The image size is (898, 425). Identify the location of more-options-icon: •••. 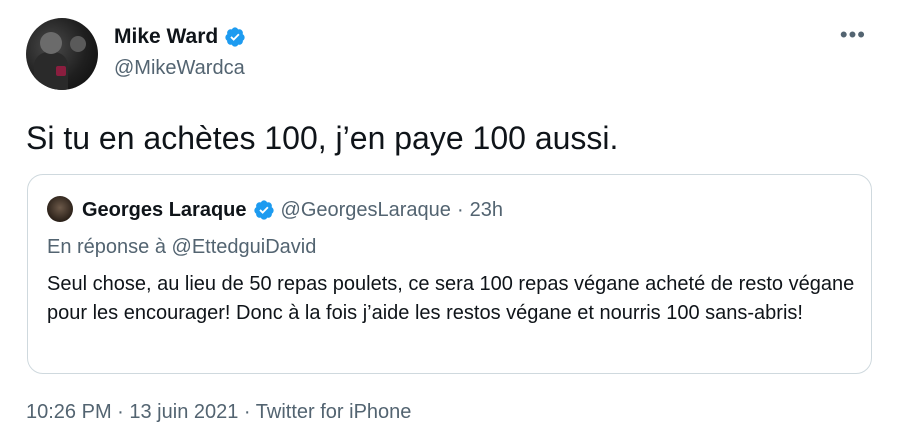
(853, 35).